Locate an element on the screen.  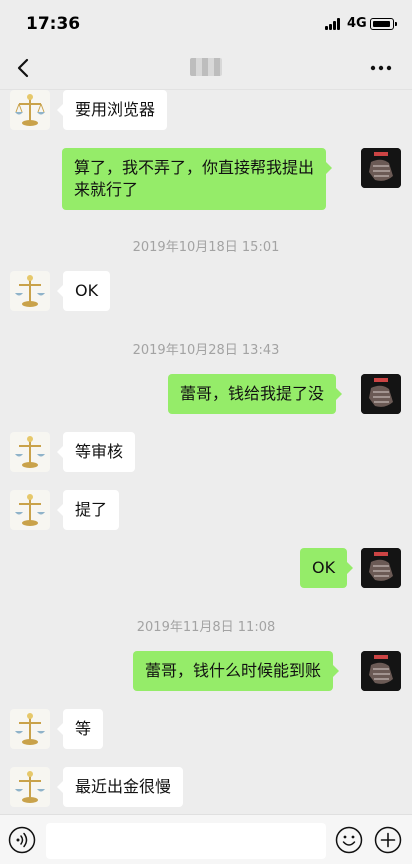
network-type: 4G is located at coordinates (357, 23).